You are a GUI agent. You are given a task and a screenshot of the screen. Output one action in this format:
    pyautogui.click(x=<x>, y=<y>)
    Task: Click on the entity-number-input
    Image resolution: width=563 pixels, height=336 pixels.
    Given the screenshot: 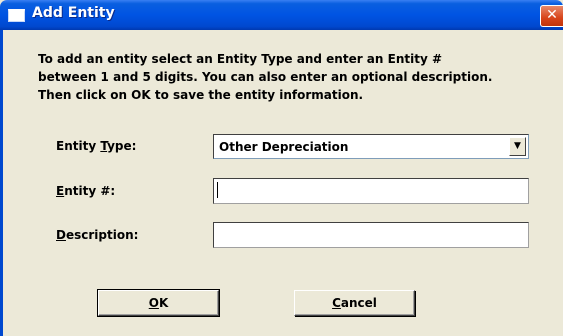 What is the action you would take?
    pyautogui.click(x=371, y=191)
    